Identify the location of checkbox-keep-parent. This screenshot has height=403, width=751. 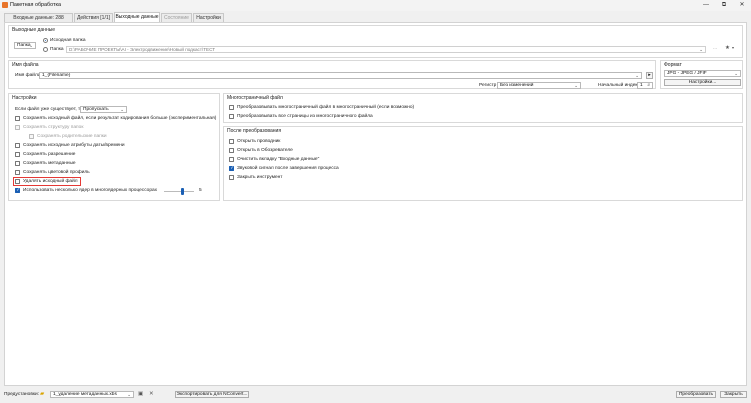
(31, 136).